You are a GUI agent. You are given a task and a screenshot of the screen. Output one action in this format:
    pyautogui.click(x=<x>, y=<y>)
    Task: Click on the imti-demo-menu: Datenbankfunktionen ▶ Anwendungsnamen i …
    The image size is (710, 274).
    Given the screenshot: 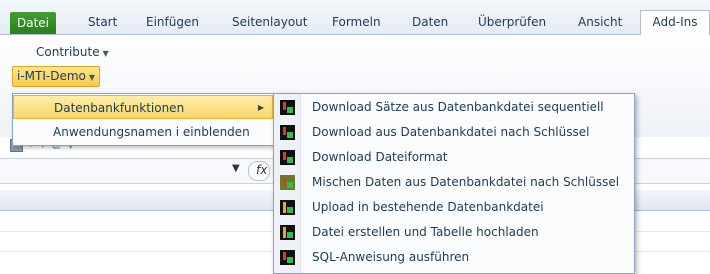 What is the action you would take?
    pyautogui.click(x=143, y=119)
    